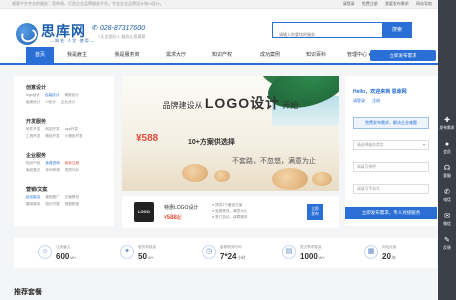 This screenshot has height=300, width=456. I want to click on sidebar-label: 微信, so click(447, 224).